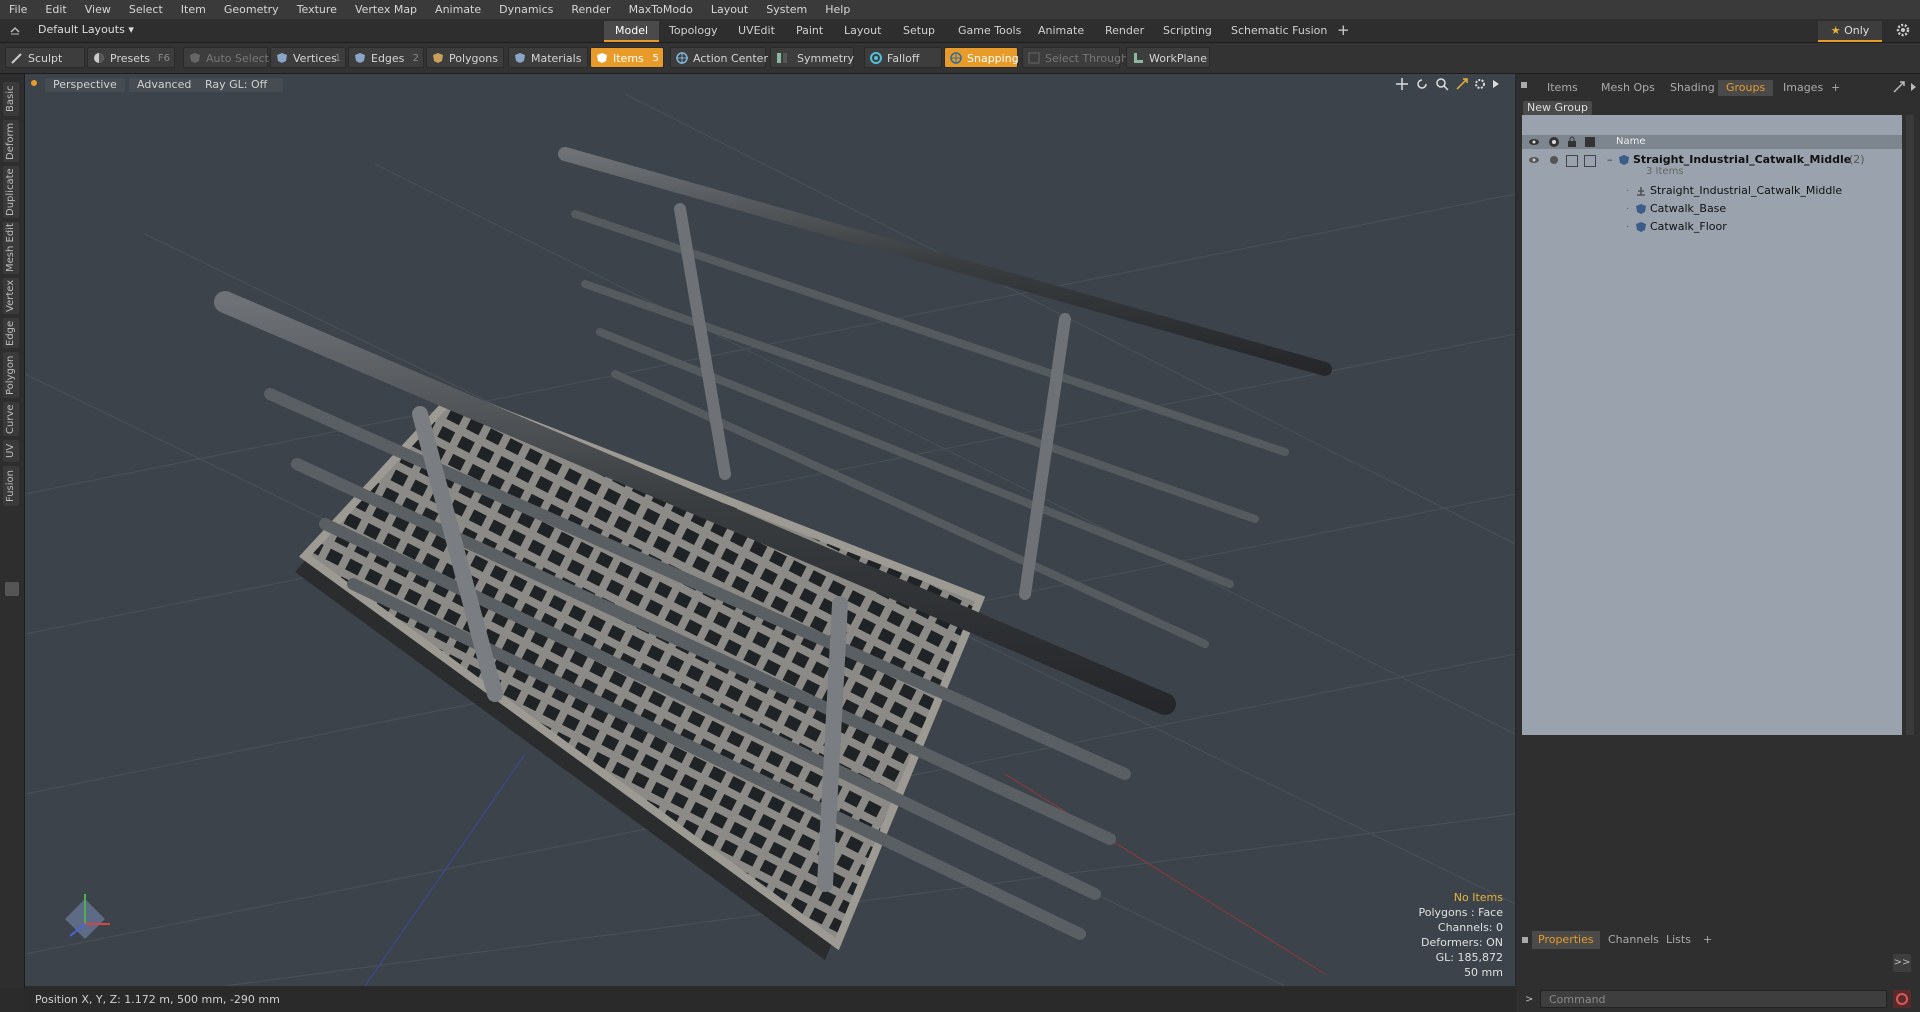  I want to click on tab-animate: Animate, so click(1061, 30).